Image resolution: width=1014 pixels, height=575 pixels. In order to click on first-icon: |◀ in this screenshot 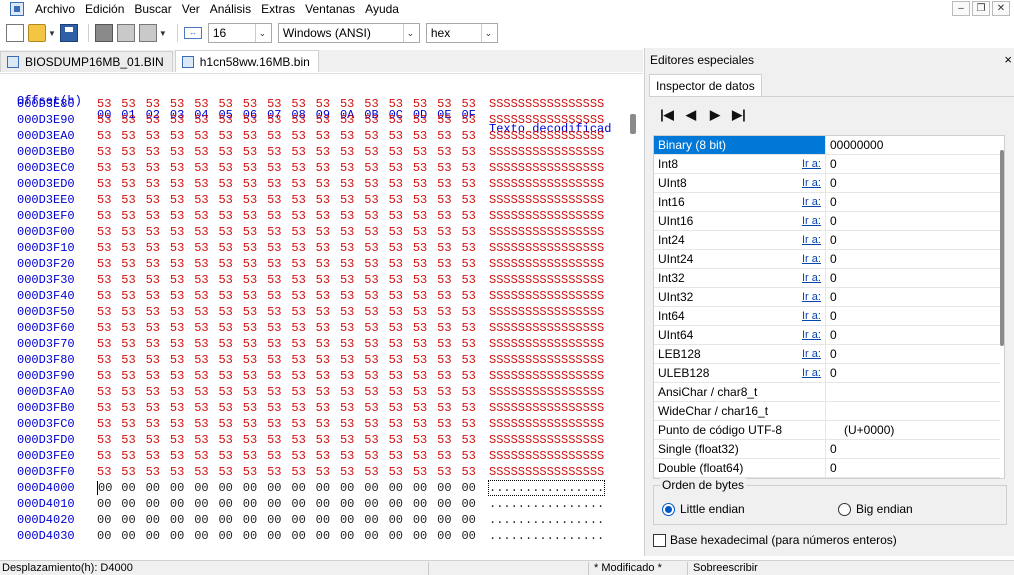, I will do `click(667, 115)`.